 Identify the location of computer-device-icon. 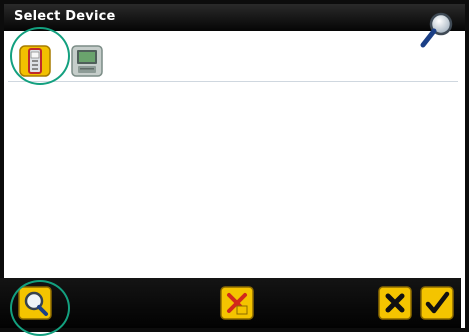
(87, 61).